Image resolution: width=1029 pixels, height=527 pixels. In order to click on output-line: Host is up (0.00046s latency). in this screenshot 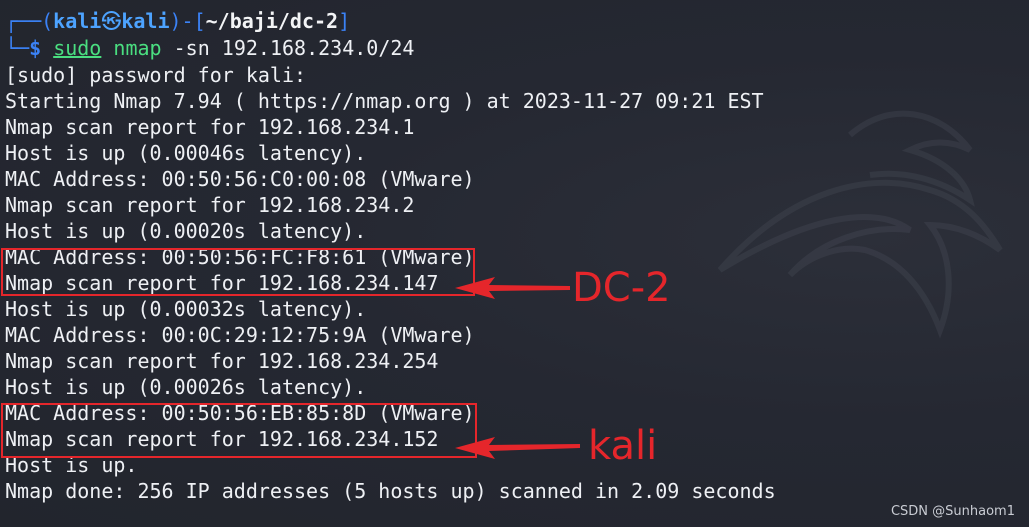, I will do `click(186, 153)`.